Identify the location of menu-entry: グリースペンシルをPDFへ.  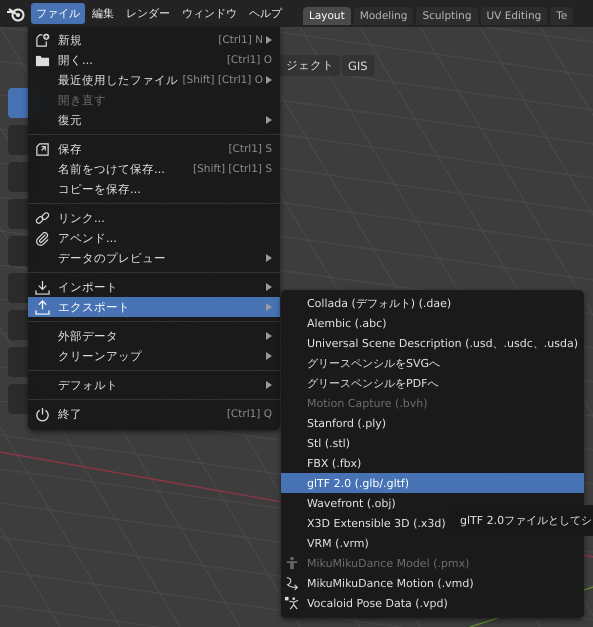
(432, 383).